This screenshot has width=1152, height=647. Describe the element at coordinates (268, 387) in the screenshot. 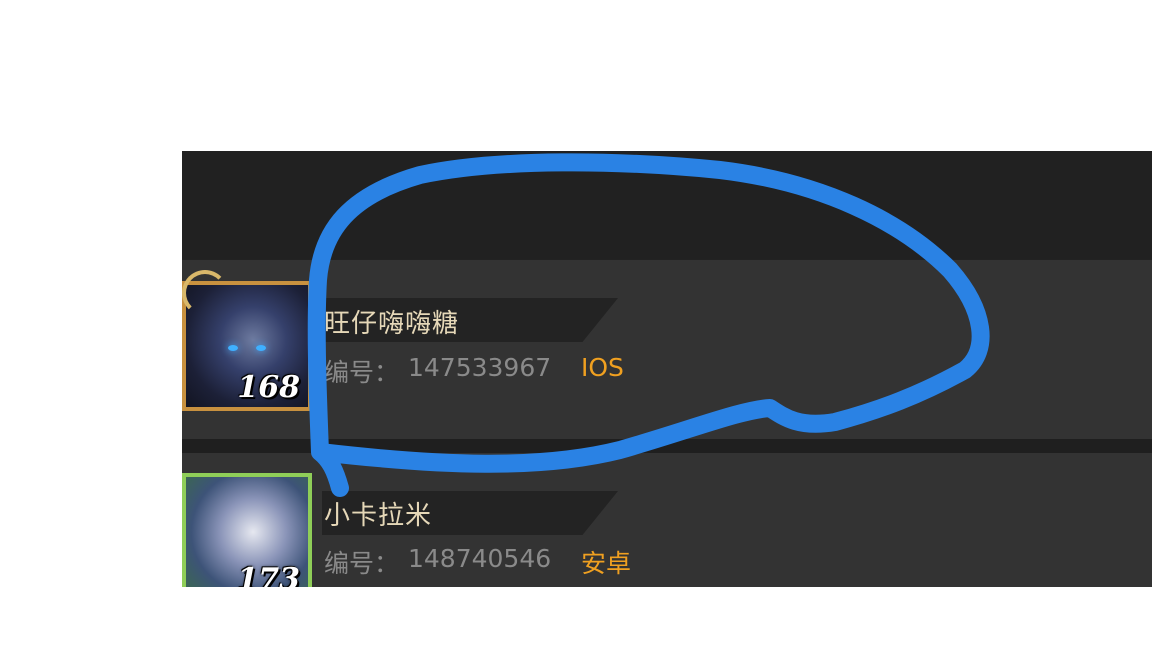

I see `player-level: 168` at that location.